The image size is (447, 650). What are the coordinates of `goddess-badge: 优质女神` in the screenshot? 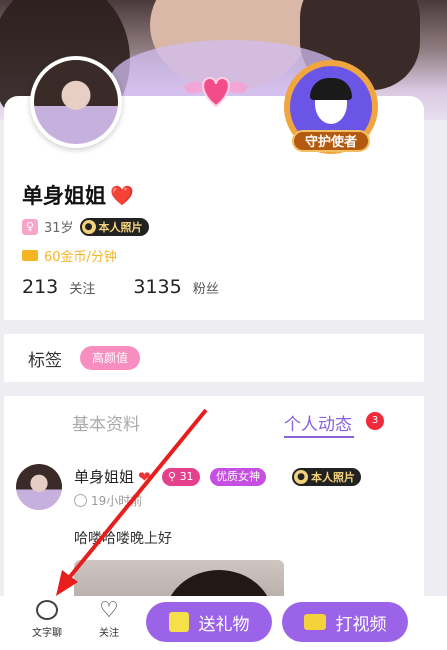 It's located at (238, 477).